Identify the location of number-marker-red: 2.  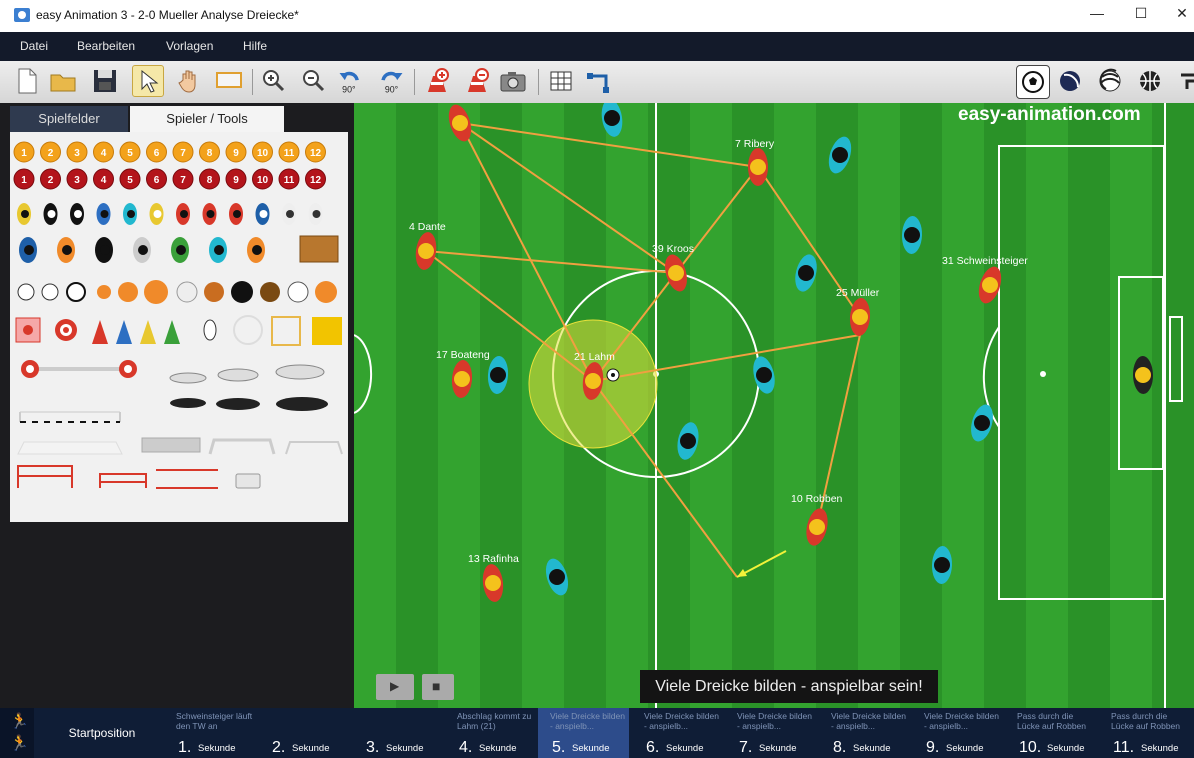
(50, 179).